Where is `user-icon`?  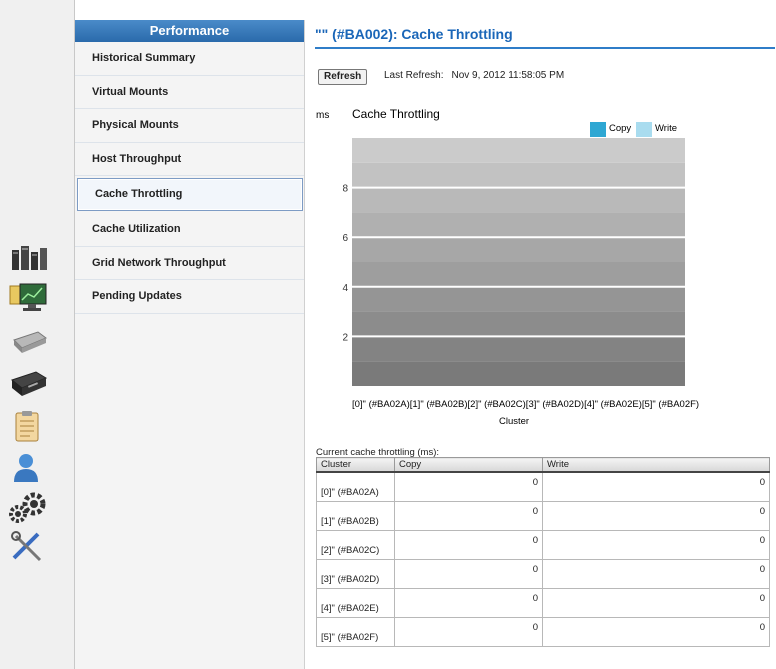
user-icon is located at coordinates (28, 468).